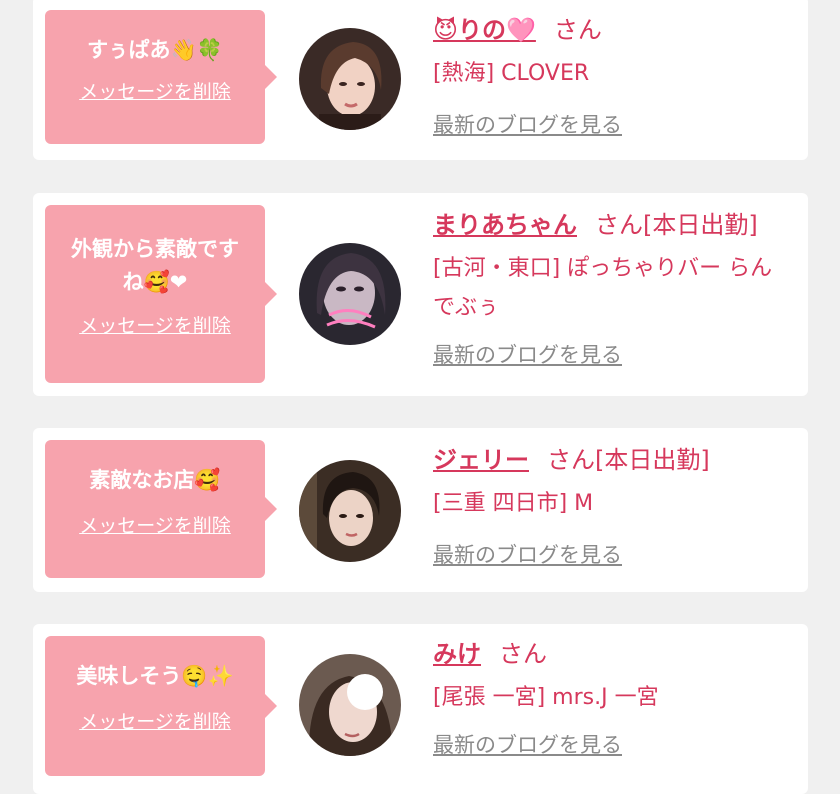 This screenshot has width=840, height=794. What do you see at coordinates (161, 706) in the screenshot?
I see `message-bubble: 美味しそう🤤✨ メッセージを削除` at bounding box center [161, 706].